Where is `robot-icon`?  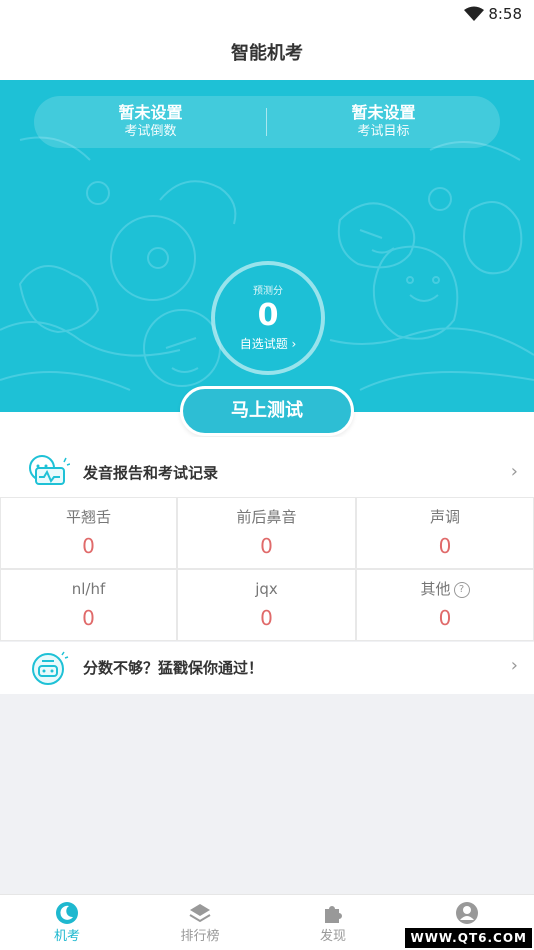 robot-icon is located at coordinates (50, 668).